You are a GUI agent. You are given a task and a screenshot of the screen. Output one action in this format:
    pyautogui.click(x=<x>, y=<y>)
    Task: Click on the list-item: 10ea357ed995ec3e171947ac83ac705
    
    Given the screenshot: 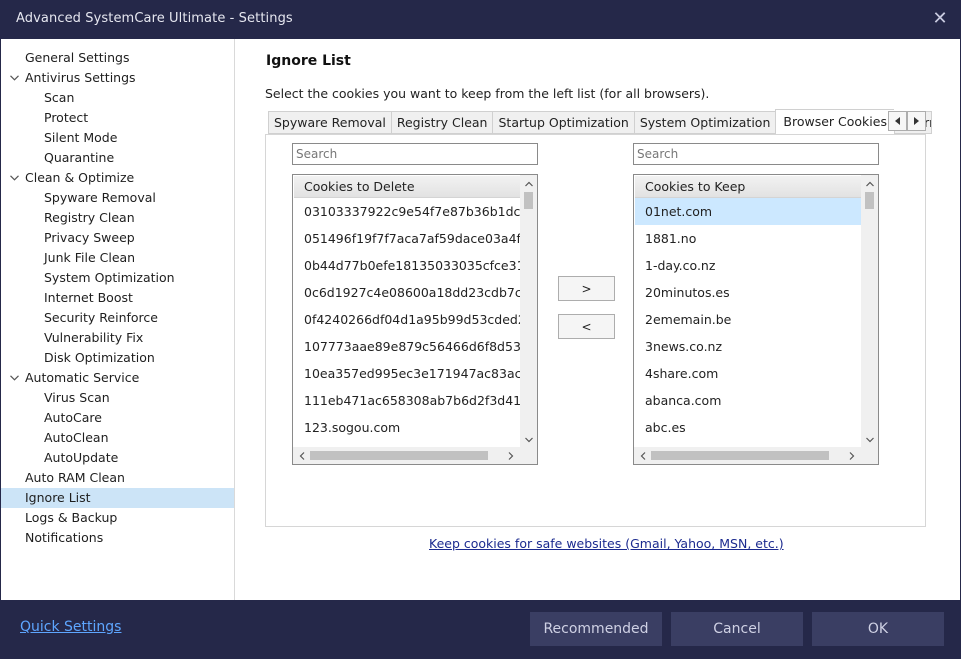 What is the action you would take?
    pyautogui.click(x=407, y=373)
    